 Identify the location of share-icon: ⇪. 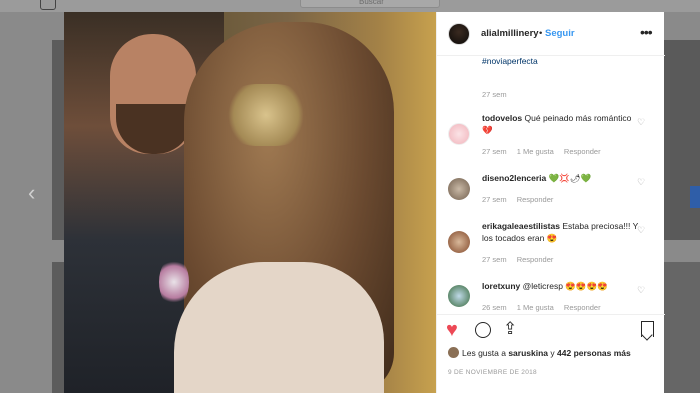
(510, 329).